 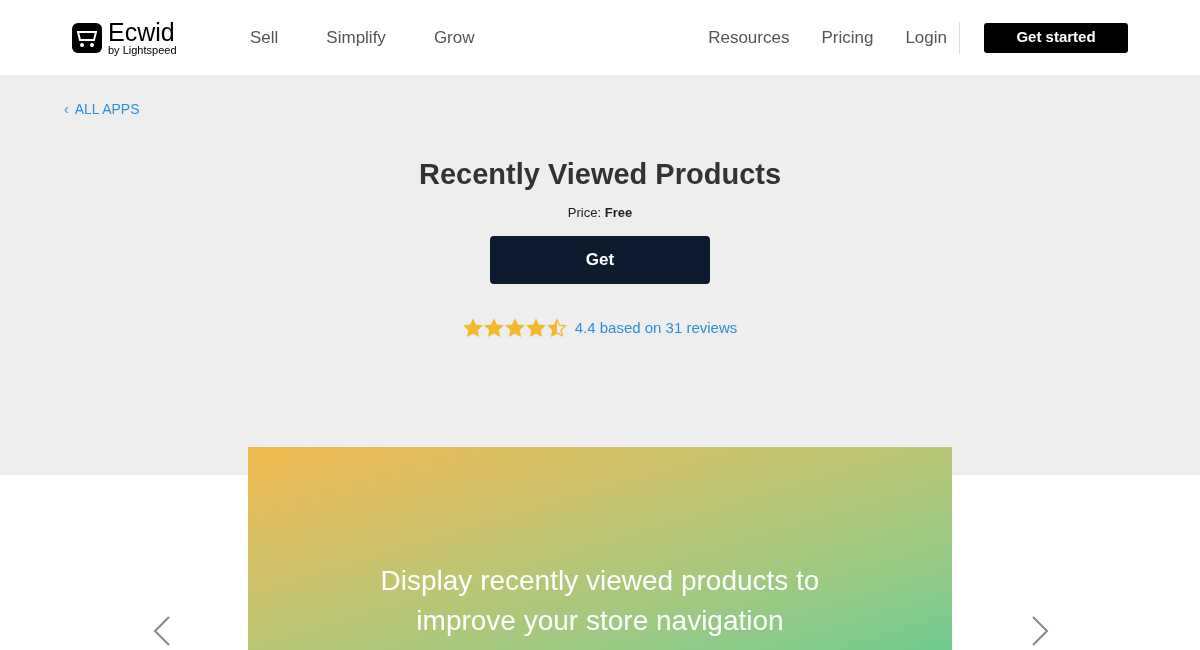 I want to click on app-title: Recently Viewed Products, so click(x=600, y=174).